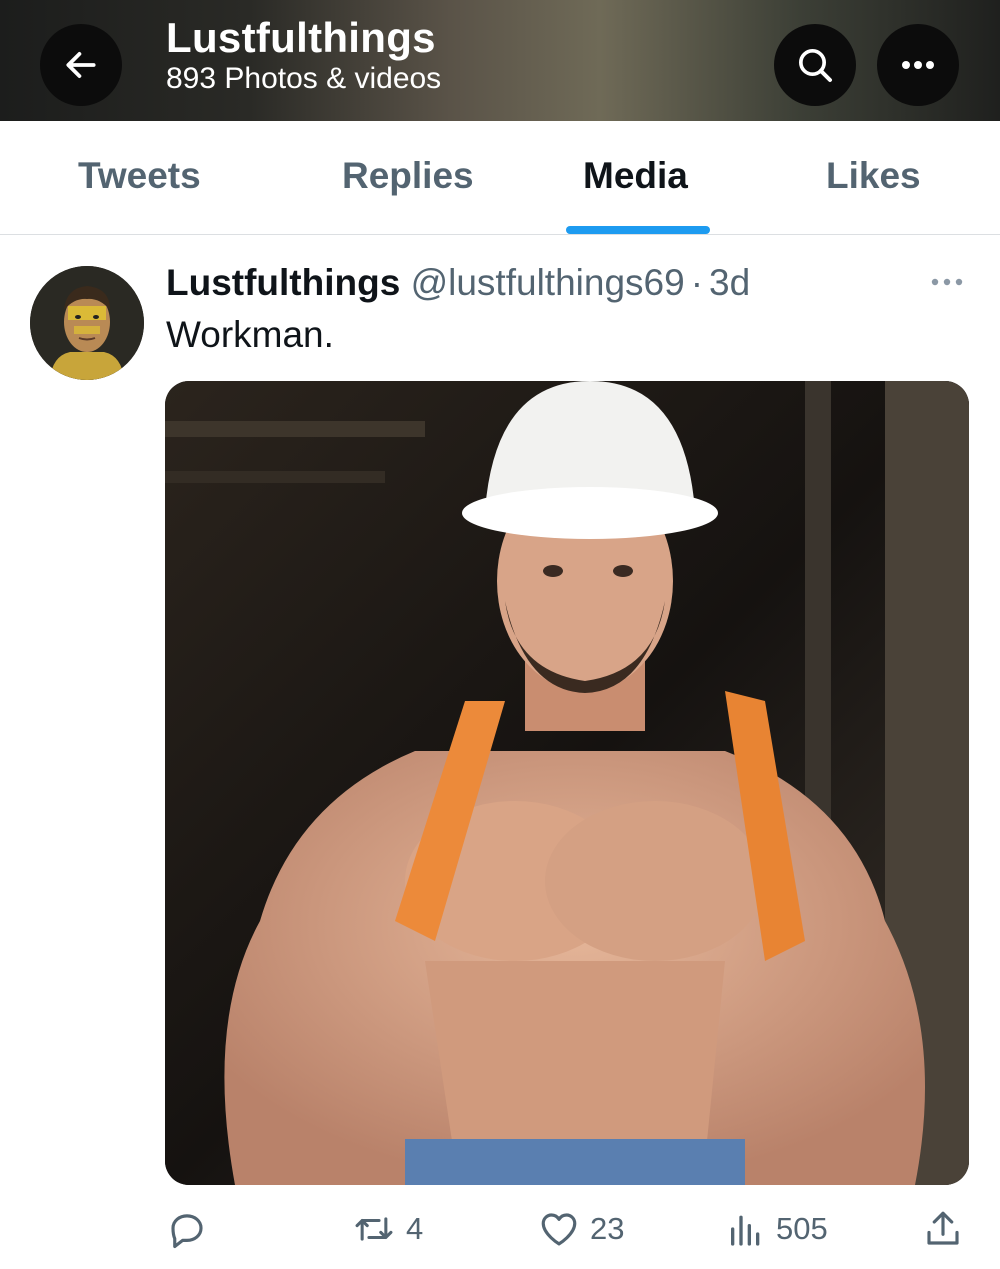 The image size is (1000, 1269). I want to click on tab-likes: Likes, so click(873, 176).